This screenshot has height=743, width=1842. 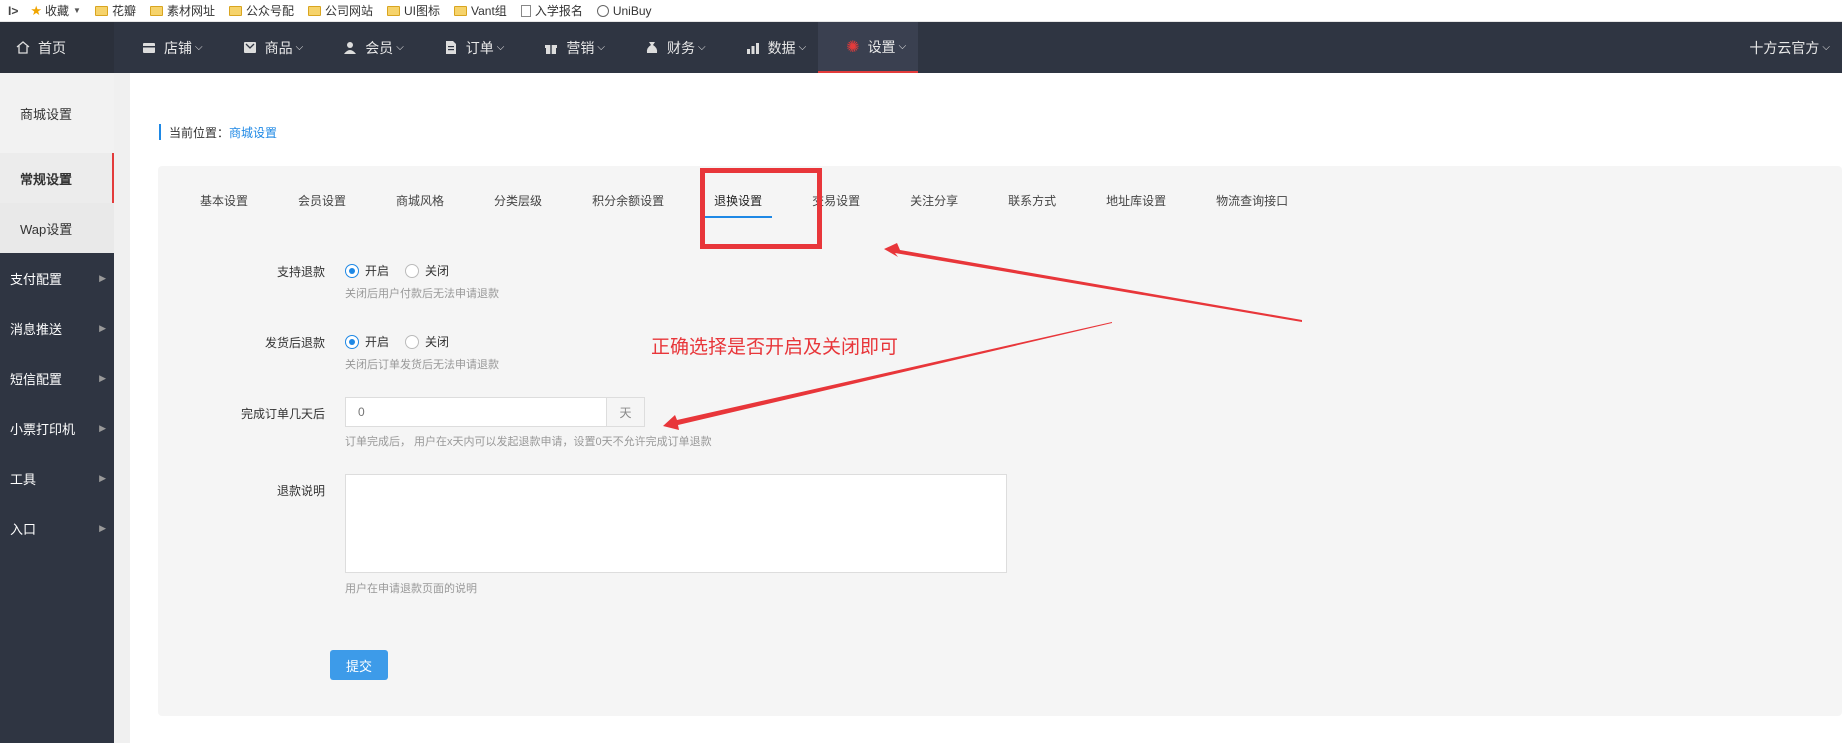 What do you see at coordinates (57, 528) in the screenshot?
I see `sidebar-group-entry: 入口 ▶` at bounding box center [57, 528].